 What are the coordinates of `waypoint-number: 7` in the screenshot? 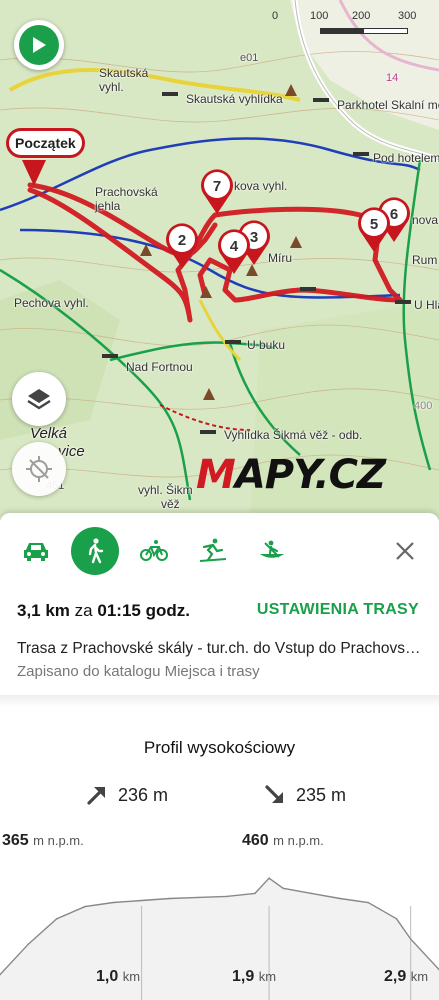 It's located at (217, 186).